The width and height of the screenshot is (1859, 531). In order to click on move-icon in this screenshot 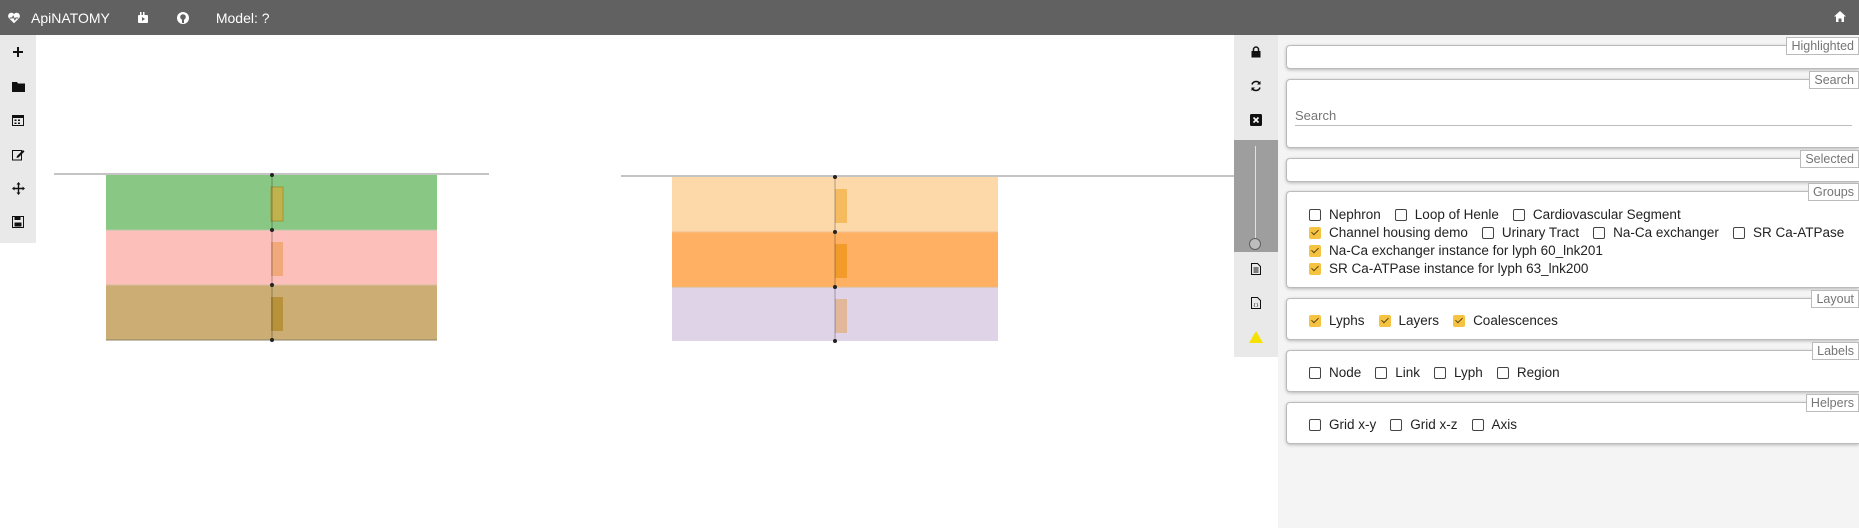, I will do `click(18, 188)`.